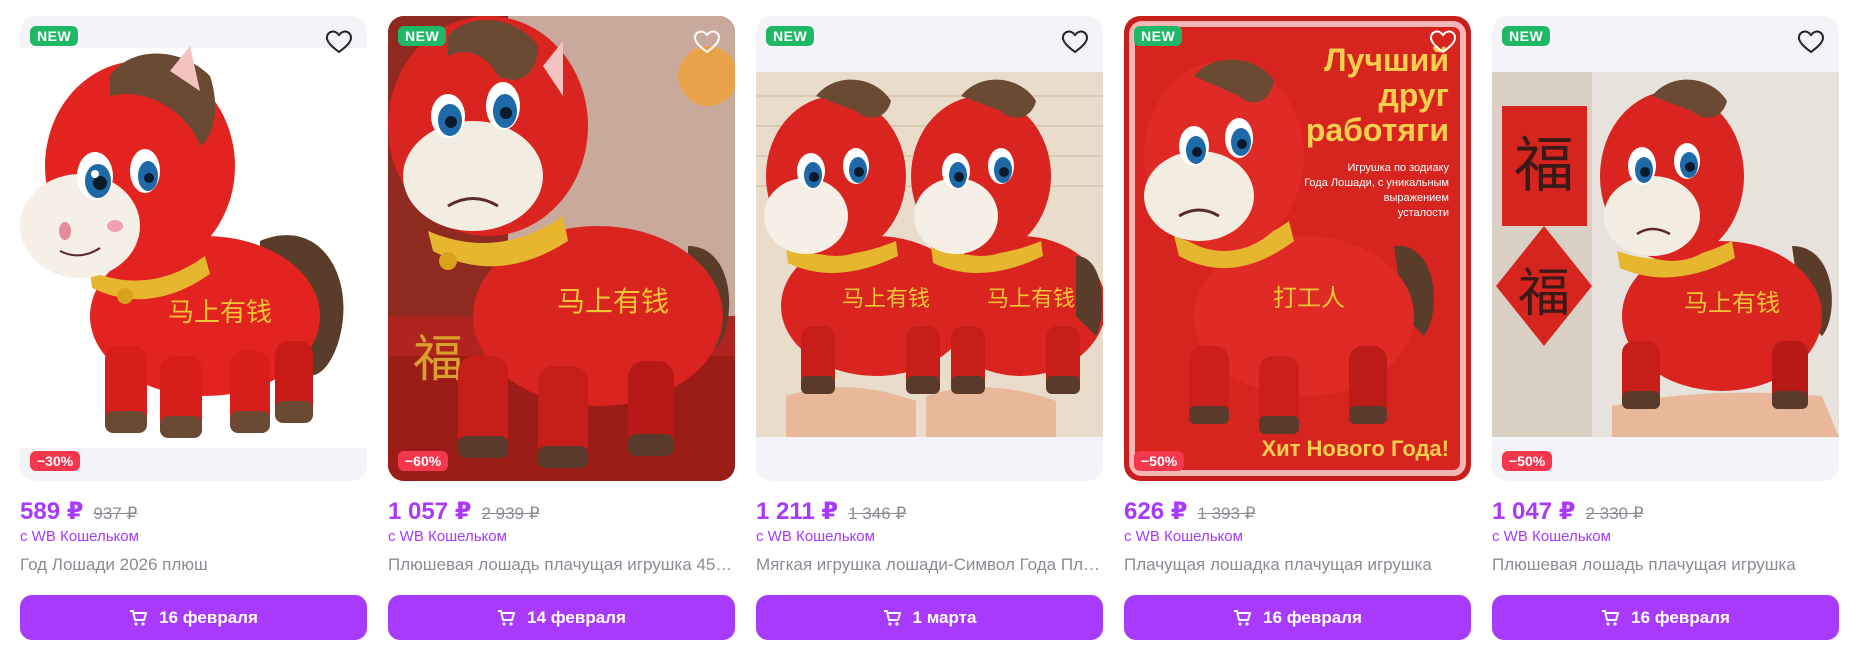  I want to click on product-image: 马上有钱 马上有钱 NEW, so click(929, 248).